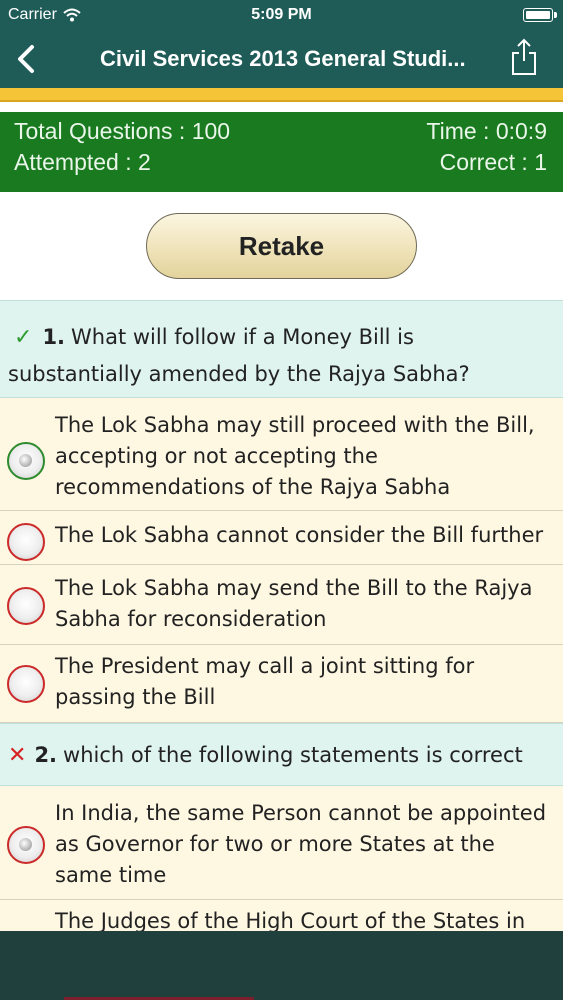 The height and width of the screenshot is (1000, 563). I want to click on correct-count: Correct : 1, so click(493, 162).